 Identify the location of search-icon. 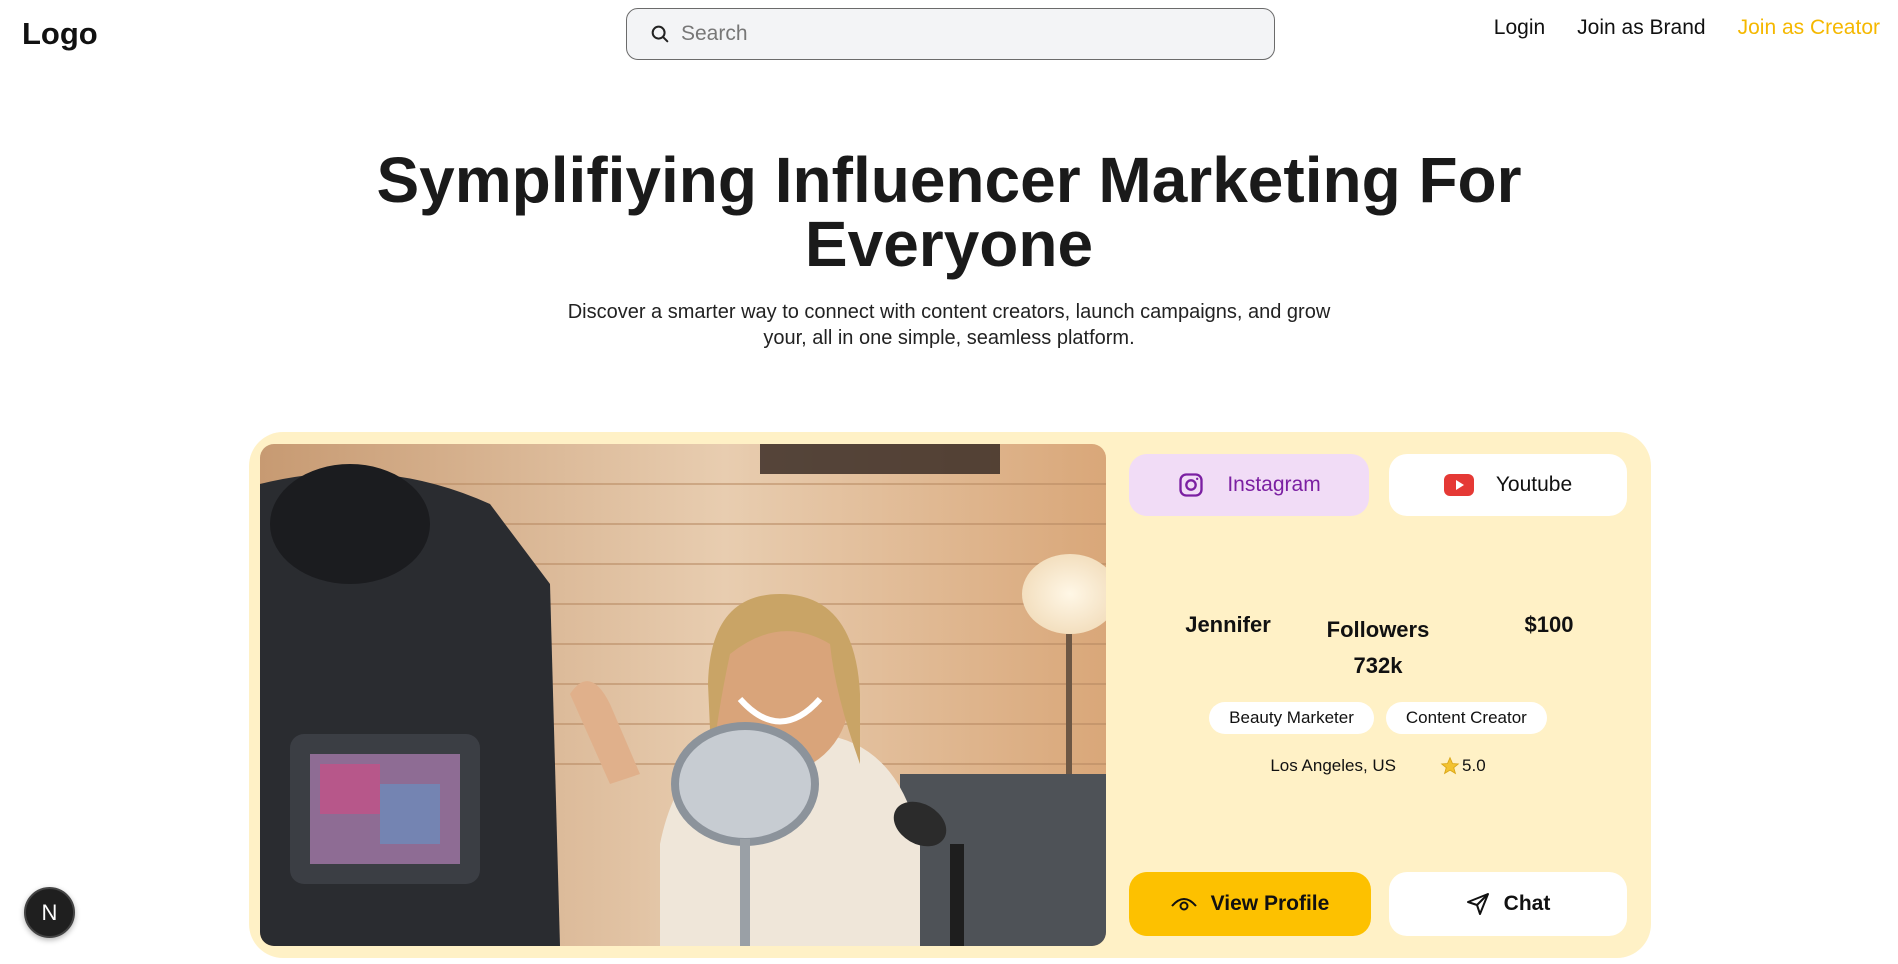
(660, 34).